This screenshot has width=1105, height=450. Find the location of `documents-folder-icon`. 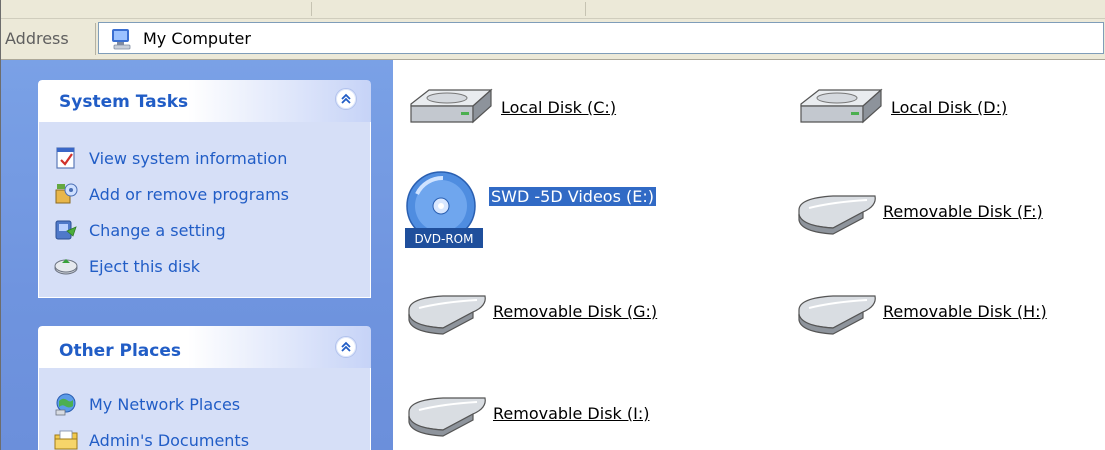

documents-folder-icon is located at coordinates (66, 438).